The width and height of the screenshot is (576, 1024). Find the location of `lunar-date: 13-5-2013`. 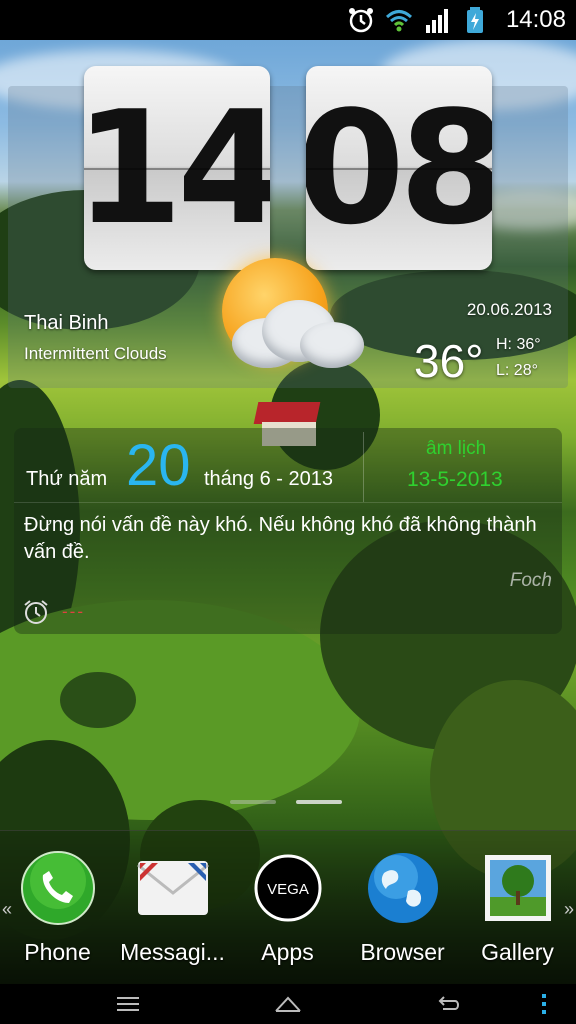

lunar-date: 13-5-2013 is located at coordinates (455, 479).